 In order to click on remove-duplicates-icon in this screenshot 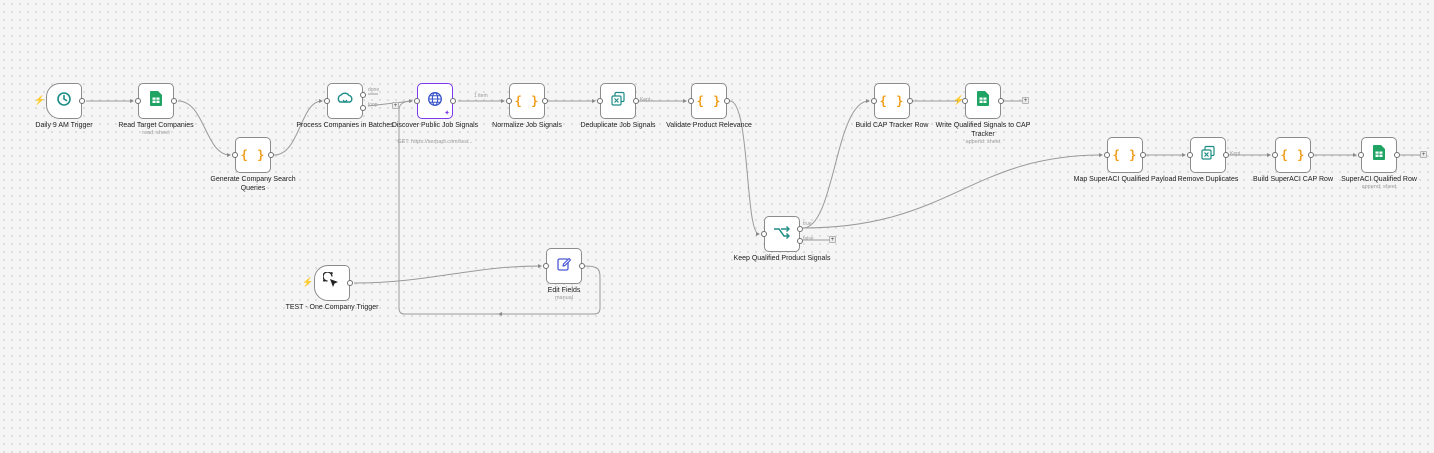, I will do `click(618, 101)`.